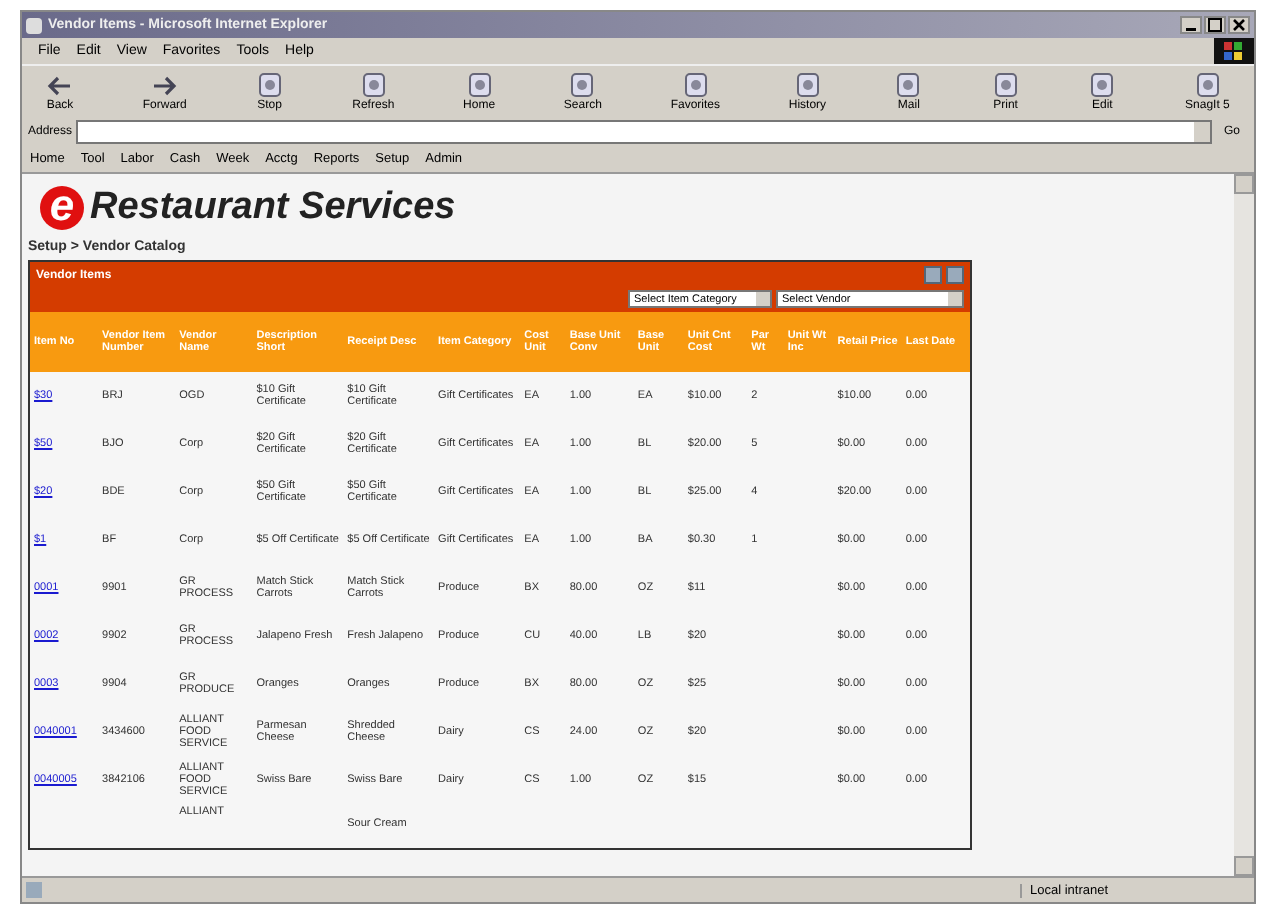 The height and width of the screenshot is (906, 1264). I want to click on maximize-button, so click(1215, 25).